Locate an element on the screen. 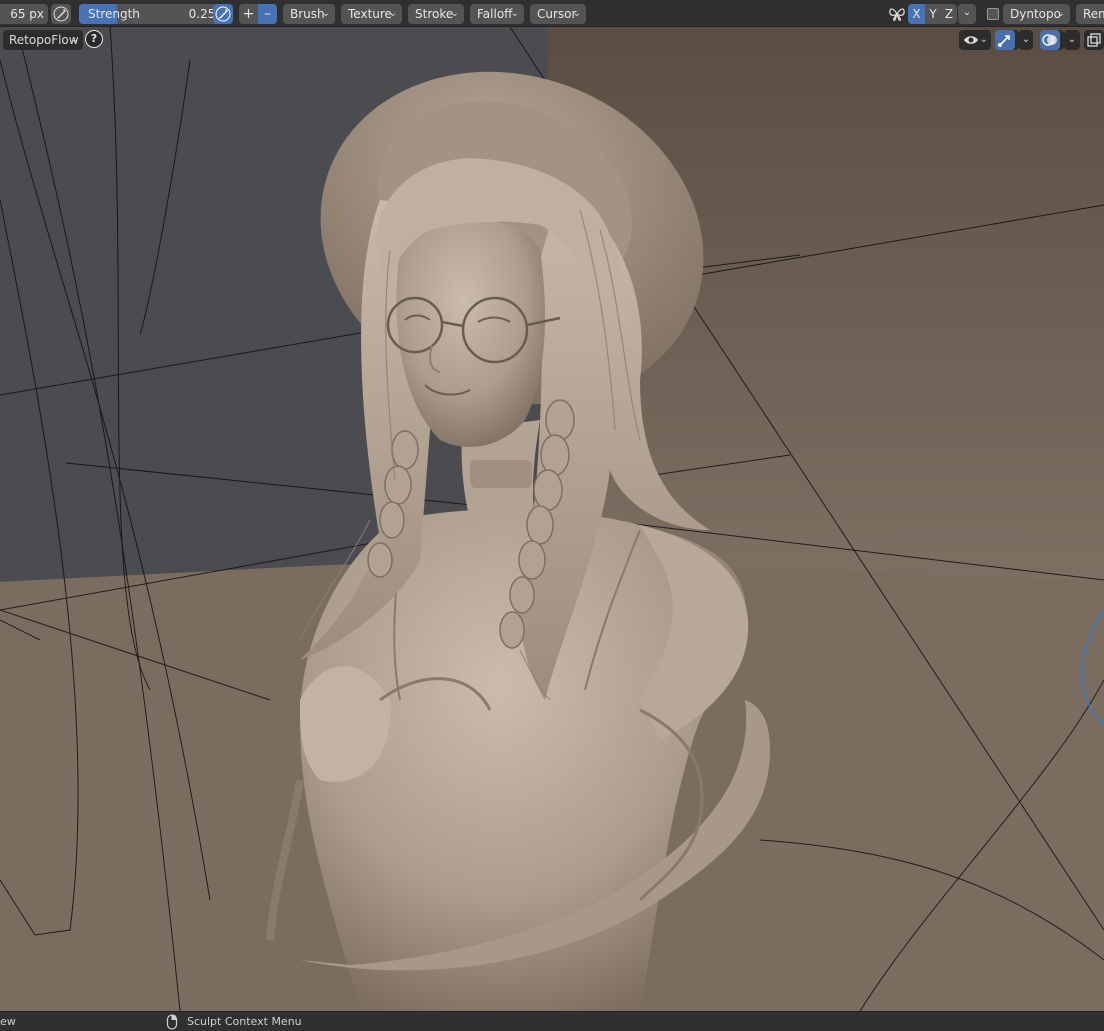 Image resolution: width=1104 pixels, height=1031 pixels. mirror-x-toggle: X is located at coordinates (916, 14).